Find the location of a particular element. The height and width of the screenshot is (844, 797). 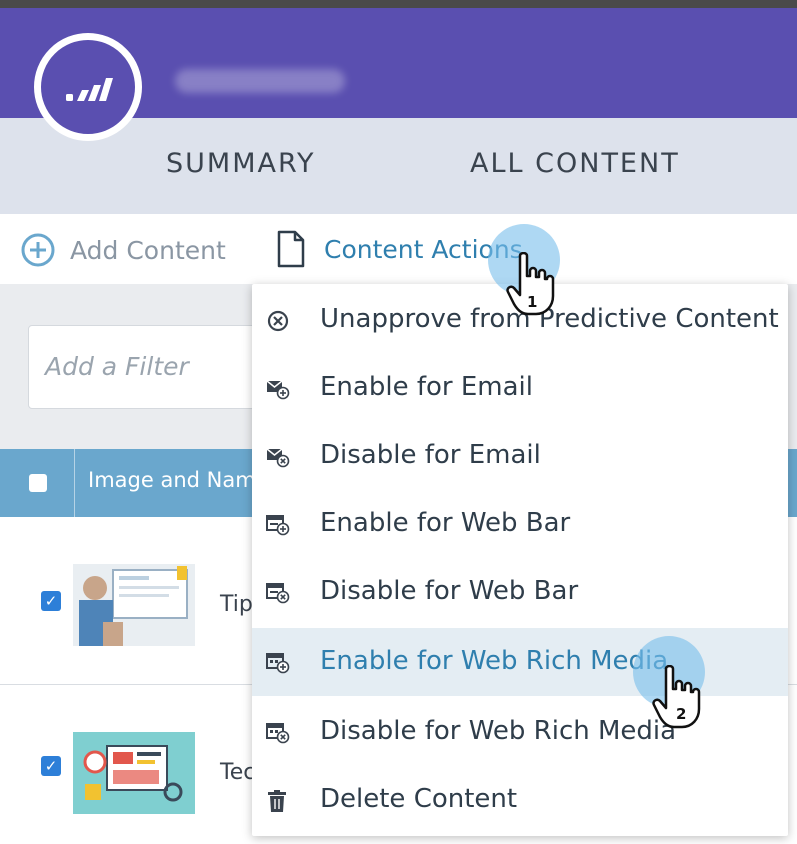

menu-item-label: Disable for Web Rich Media is located at coordinates (498, 731).